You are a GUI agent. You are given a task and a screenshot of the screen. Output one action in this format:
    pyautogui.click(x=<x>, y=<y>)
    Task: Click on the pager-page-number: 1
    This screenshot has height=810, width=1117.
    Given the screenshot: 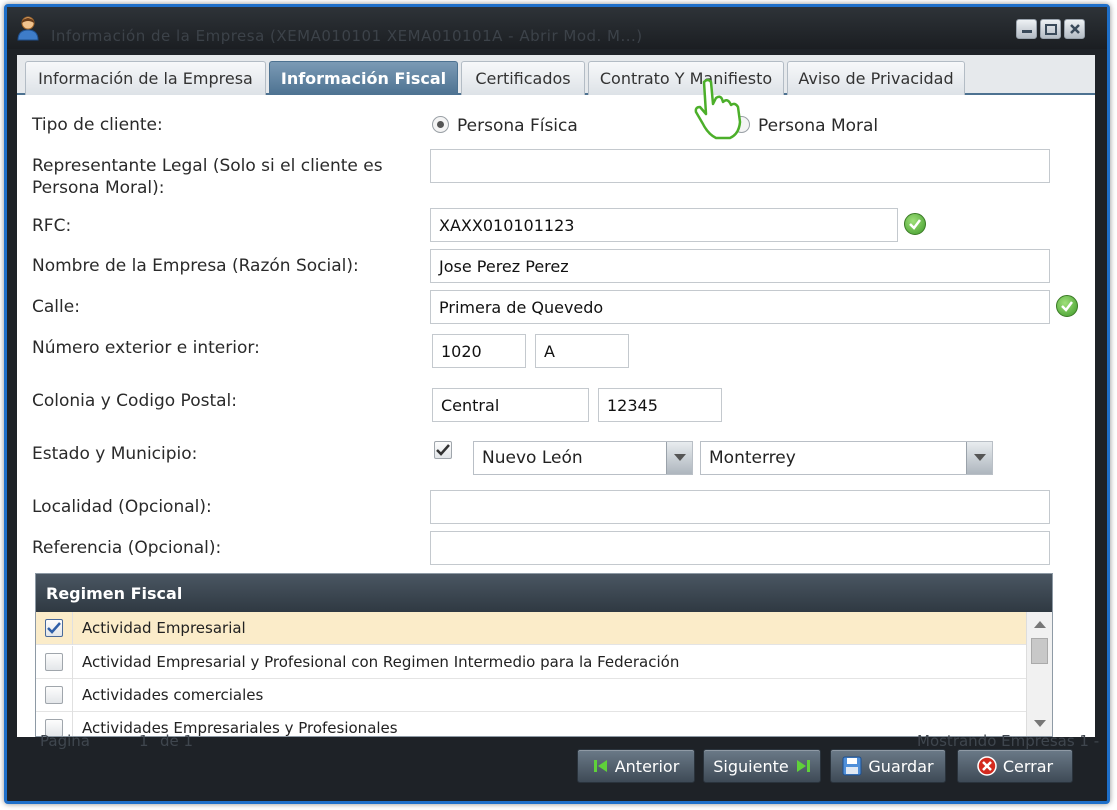 What is the action you would take?
    pyautogui.click(x=144, y=741)
    